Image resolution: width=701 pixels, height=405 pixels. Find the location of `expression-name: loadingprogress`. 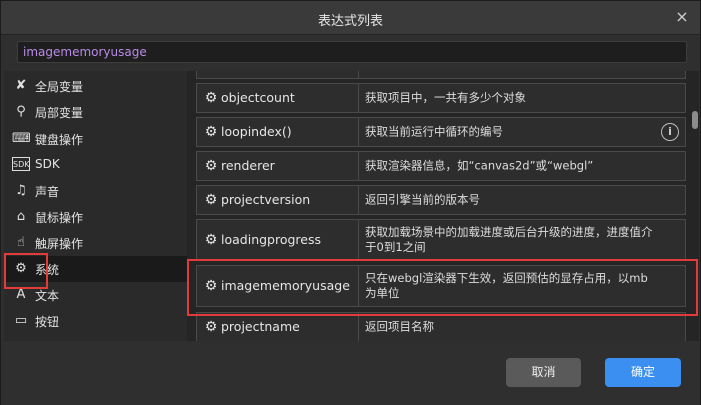

expression-name: loadingprogress is located at coordinates (271, 239).